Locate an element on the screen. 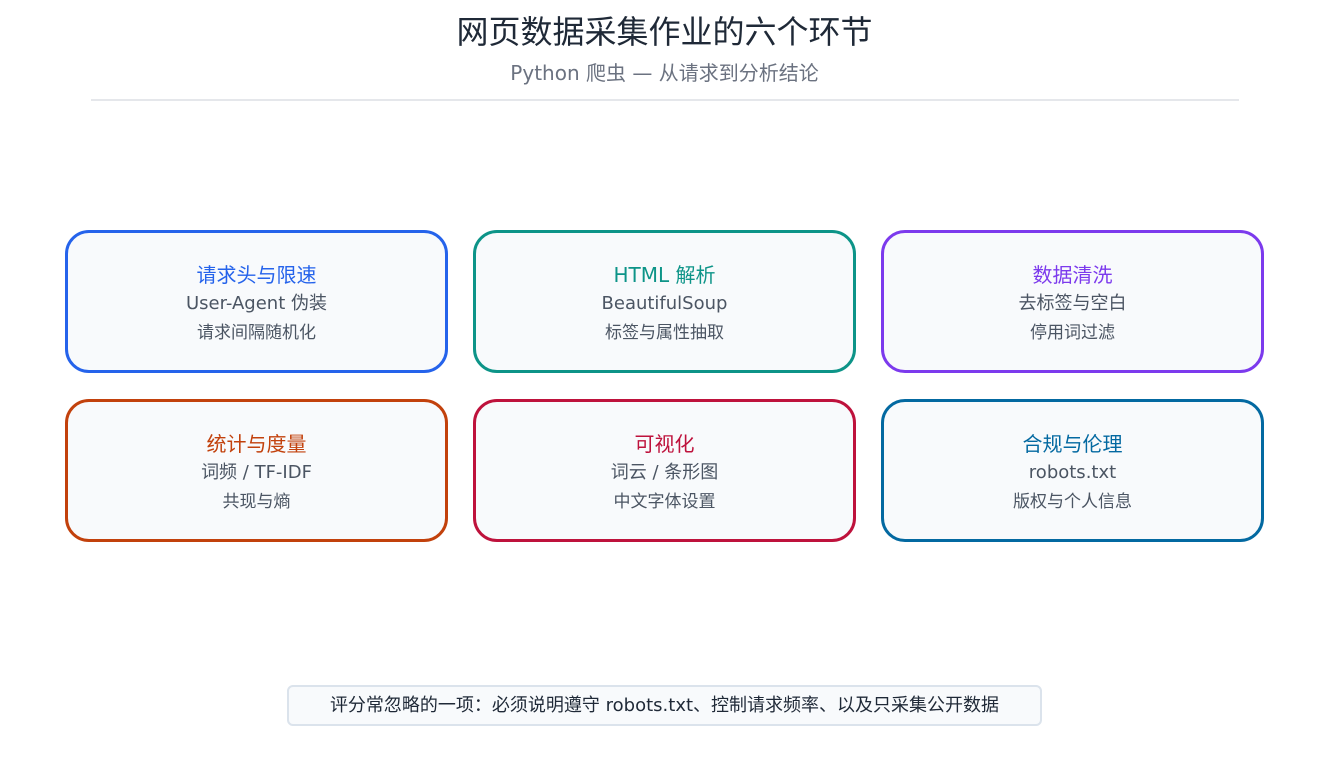 This screenshot has width=1329, height=761. card-title: 数据清洗 is located at coordinates (1072, 274).